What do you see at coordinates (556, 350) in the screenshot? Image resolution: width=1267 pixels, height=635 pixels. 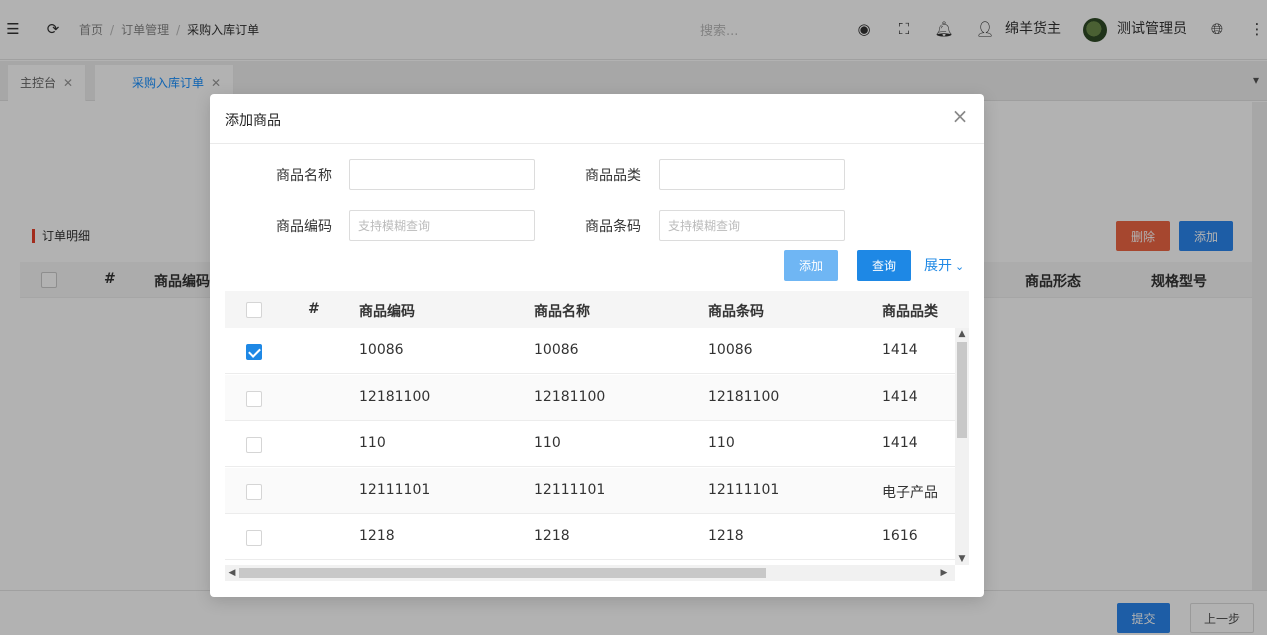 I see `cell-name: 10086` at bounding box center [556, 350].